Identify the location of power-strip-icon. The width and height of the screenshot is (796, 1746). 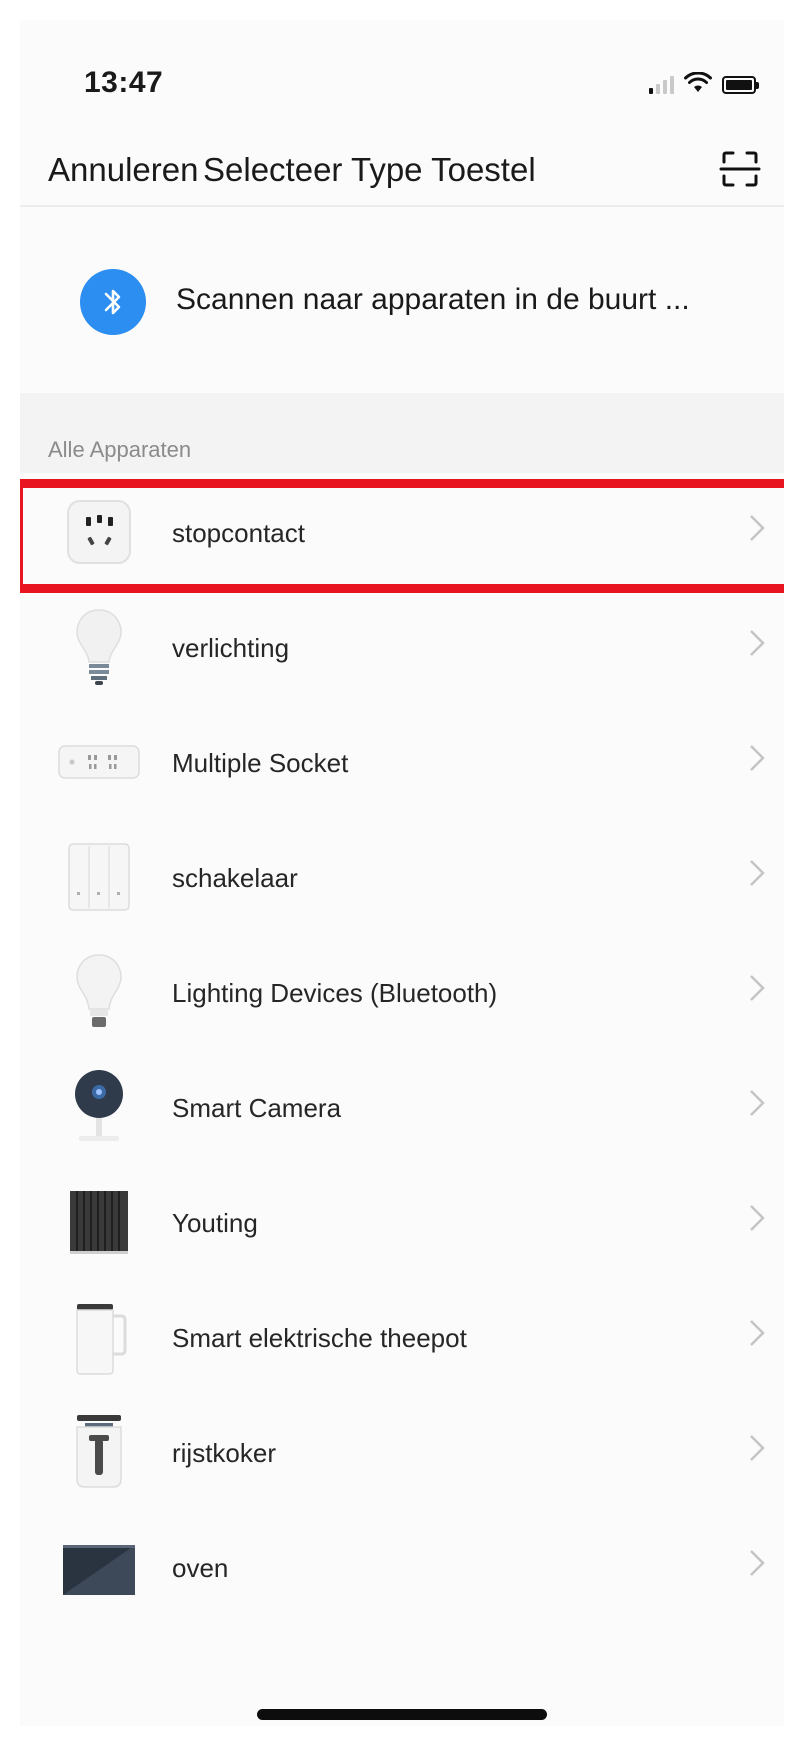
(99, 762).